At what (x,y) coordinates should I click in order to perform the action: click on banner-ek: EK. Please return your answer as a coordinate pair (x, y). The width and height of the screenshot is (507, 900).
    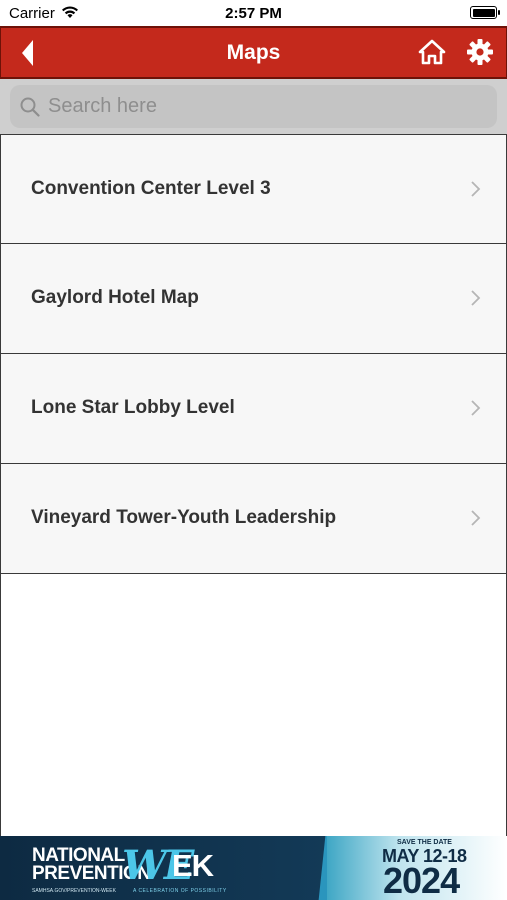
    Looking at the image, I should click on (193, 865).